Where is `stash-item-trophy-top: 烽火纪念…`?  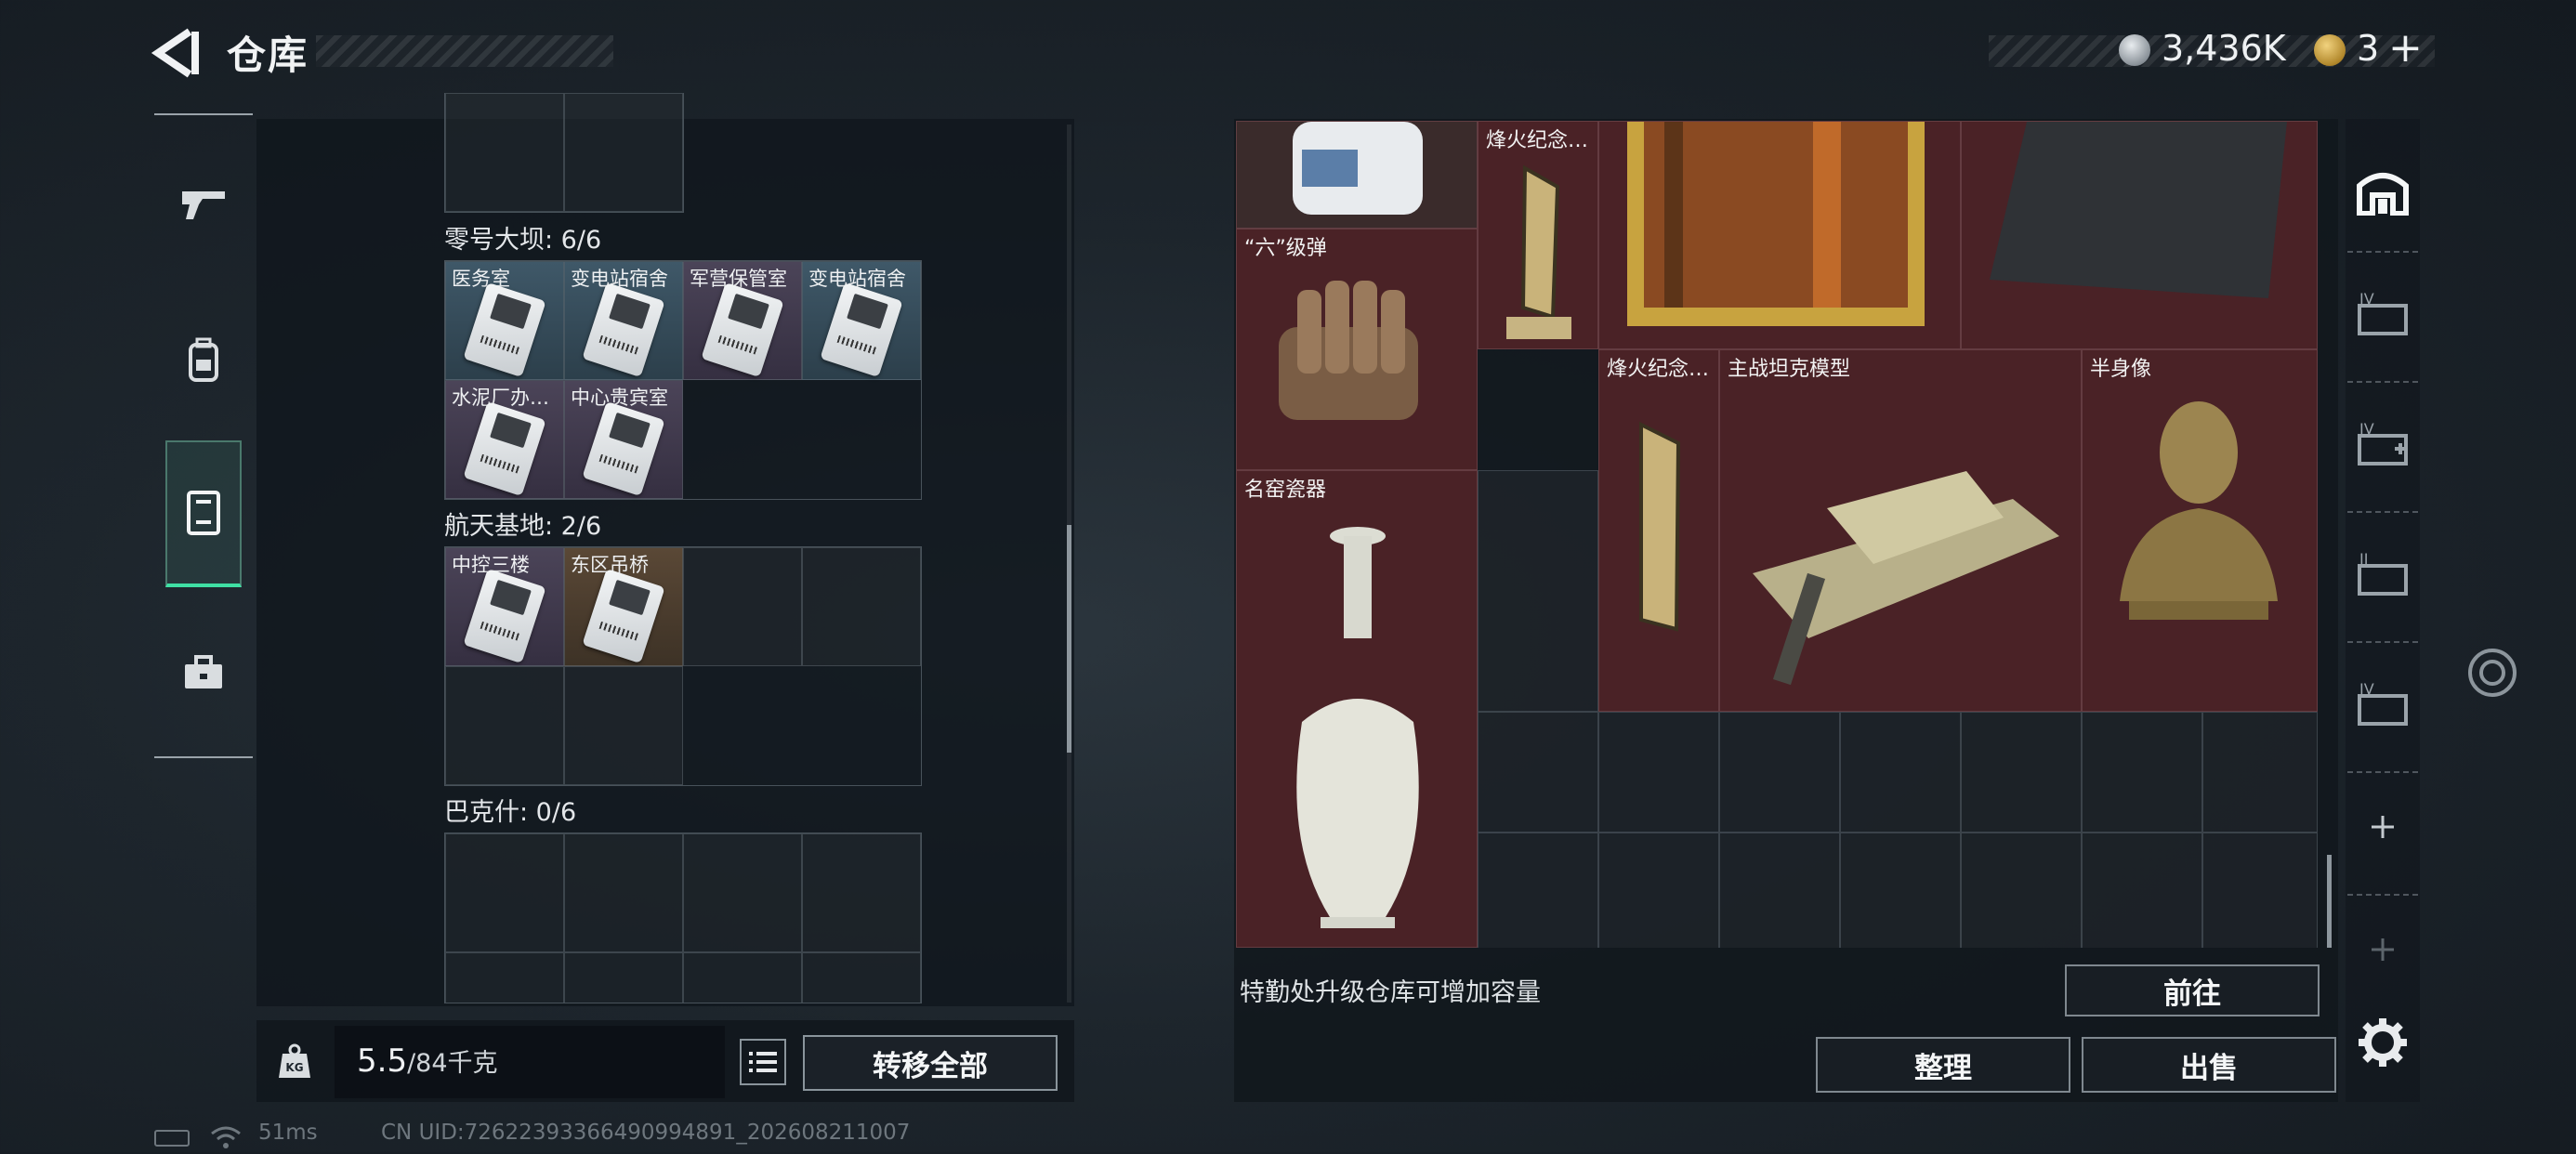
stash-item-trophy-top: 烽火纪念… is located at coordinates (1538, 235).